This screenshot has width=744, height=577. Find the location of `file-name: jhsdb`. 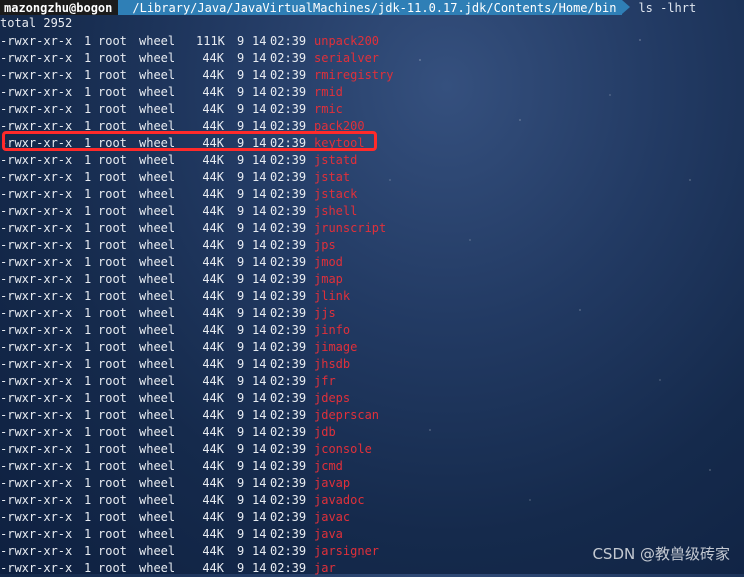

file-name: jhsdb is located at coordinates (332, 364).